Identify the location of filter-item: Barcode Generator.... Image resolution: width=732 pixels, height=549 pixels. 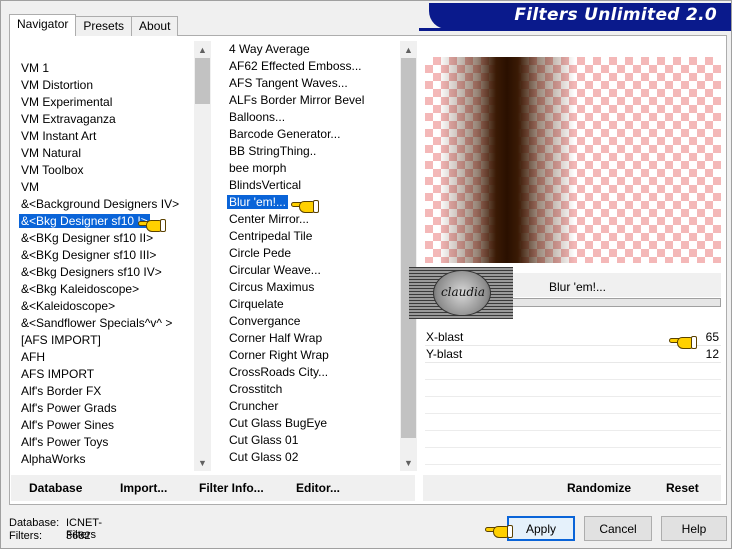
(295, 134).